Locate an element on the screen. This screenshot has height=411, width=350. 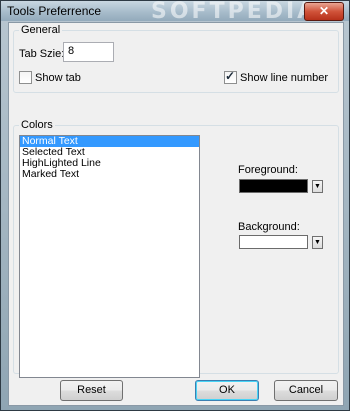
ok-button: OK is located at coordinates (227, 390).